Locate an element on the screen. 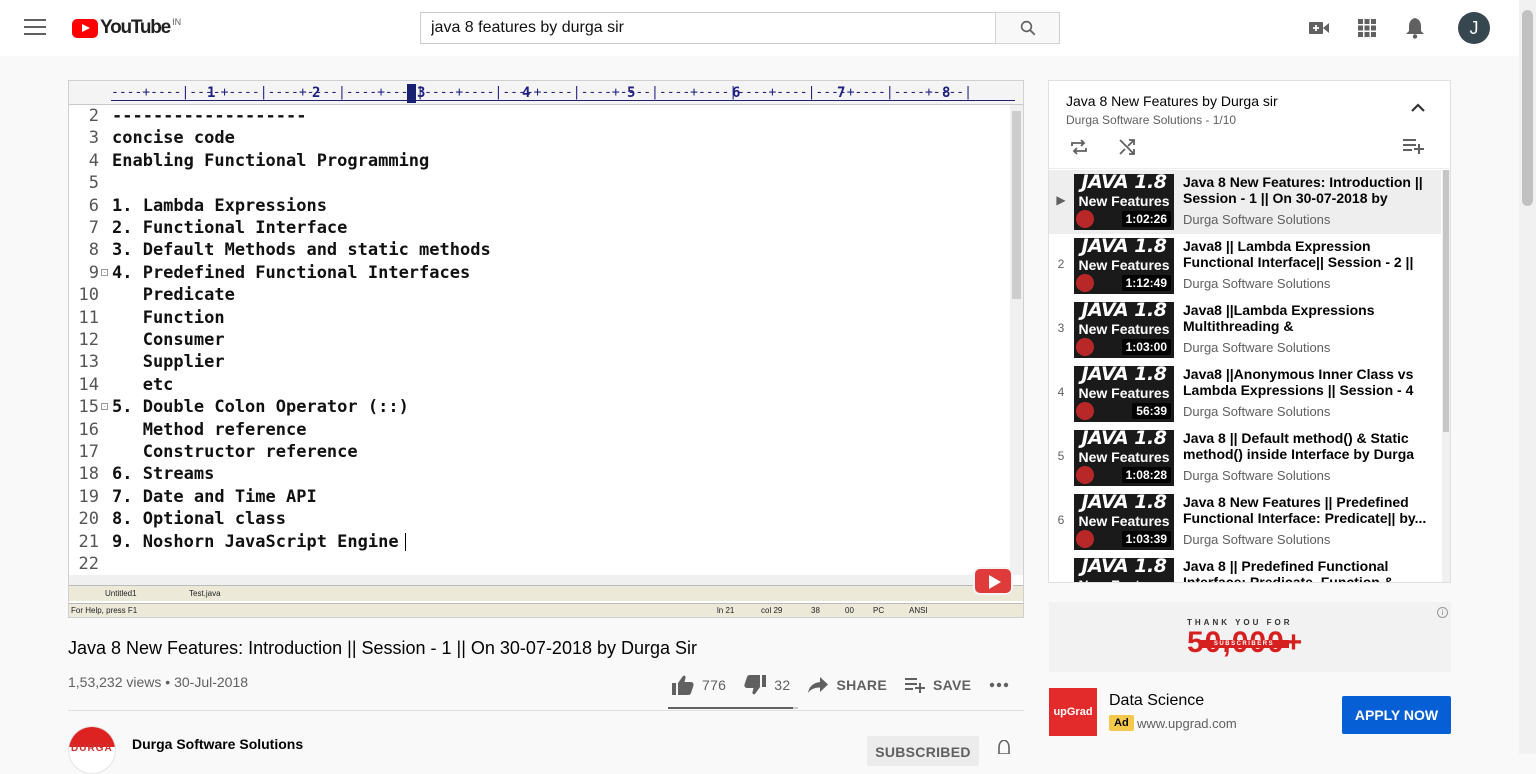 The image size is (1536, 774). share-button: SHARE is located at coordinates (847, 685).